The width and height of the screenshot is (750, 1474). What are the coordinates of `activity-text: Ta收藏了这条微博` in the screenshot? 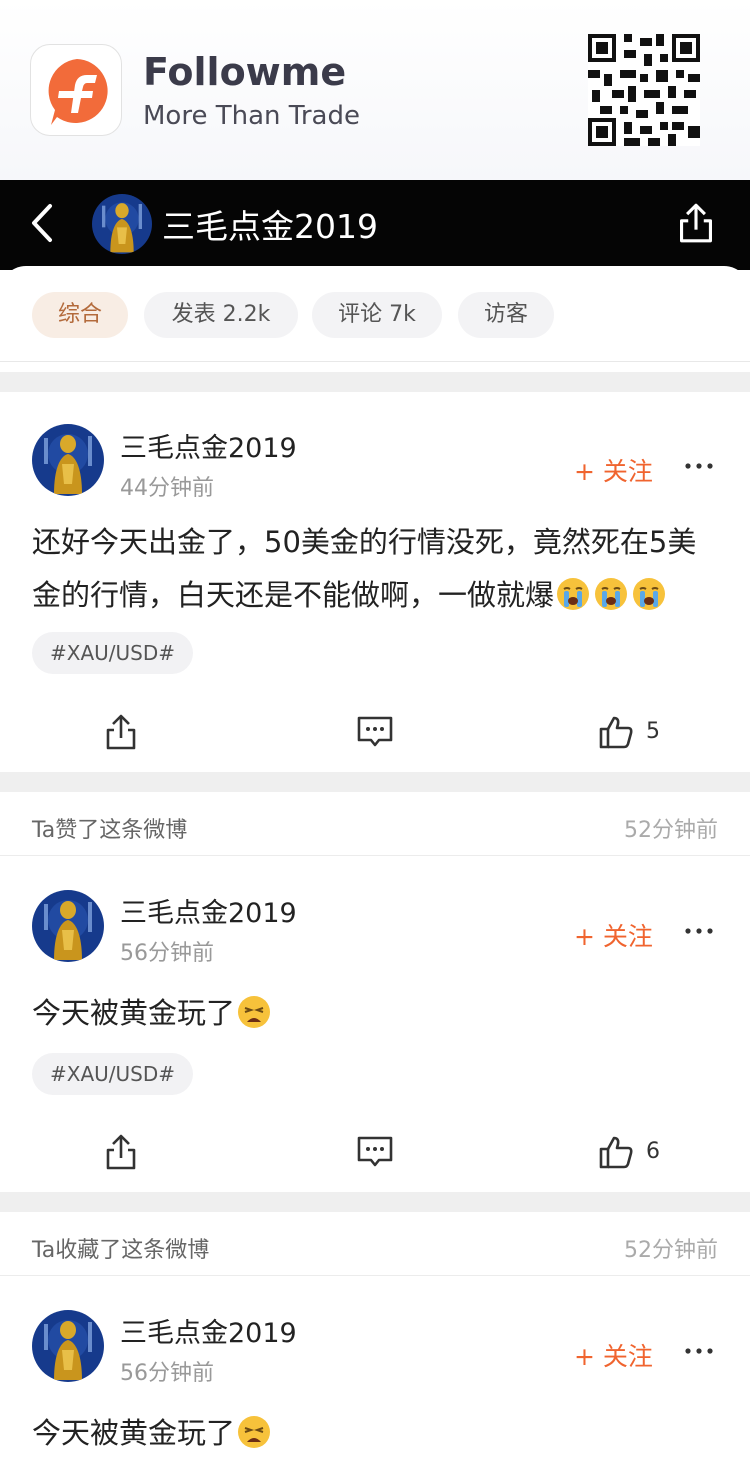 It's located at (121, 1250).